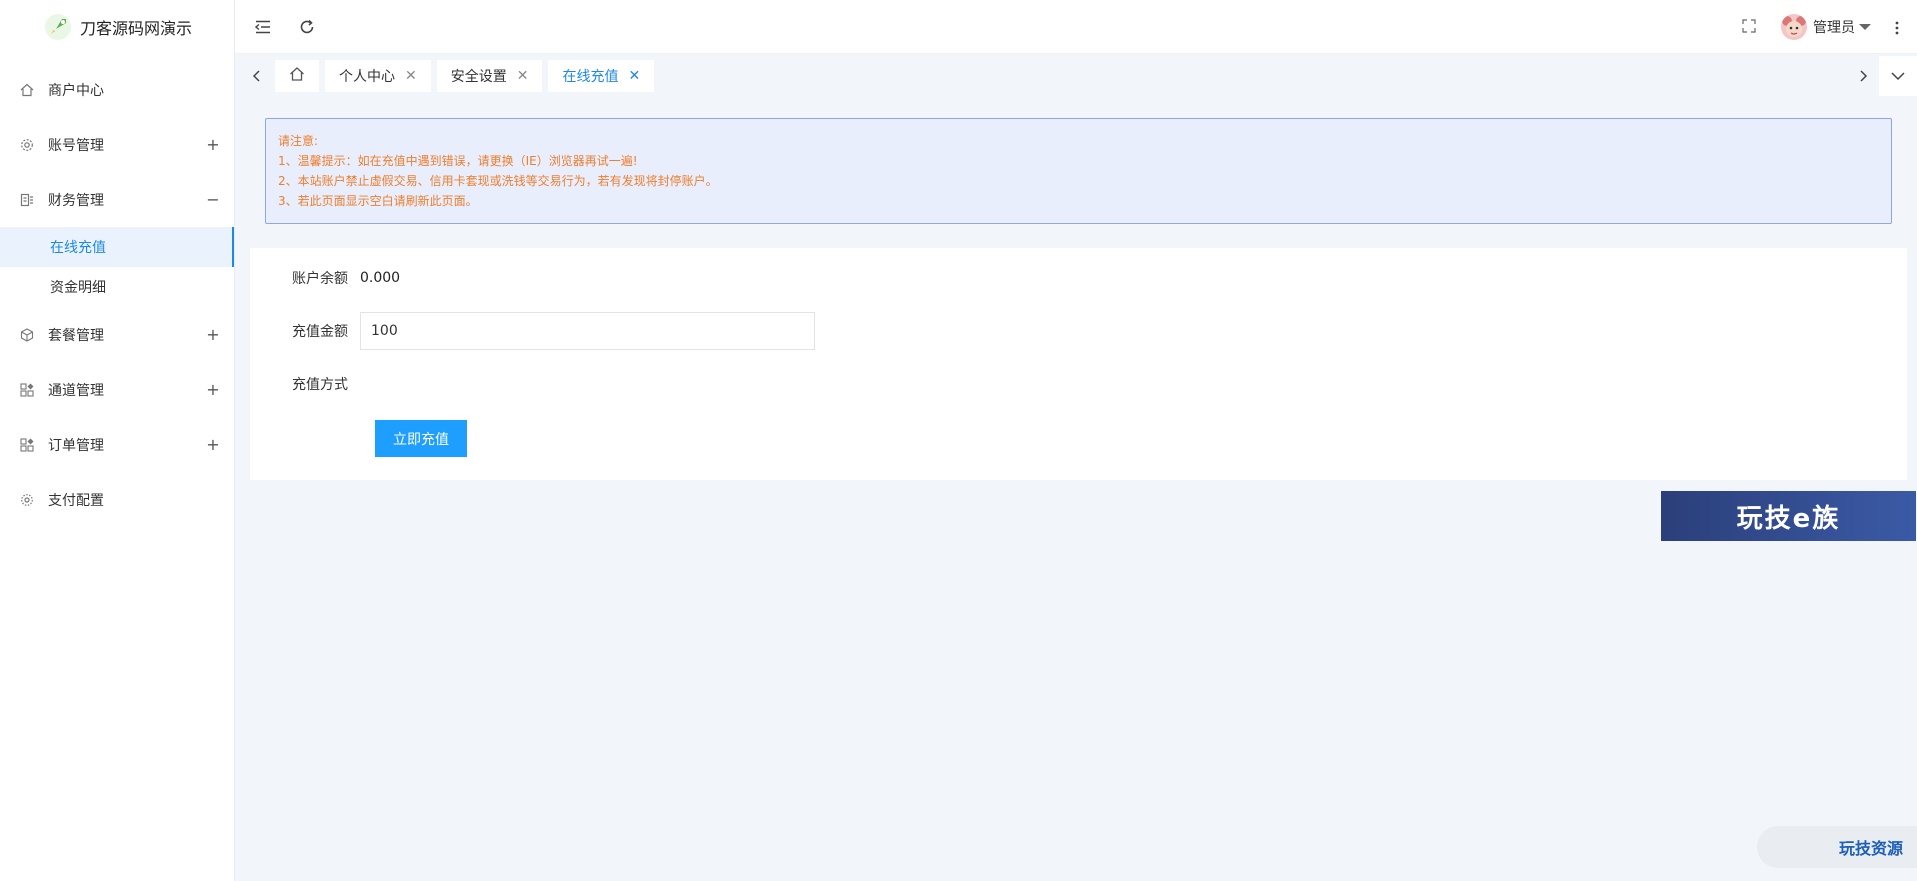 The image size is (1917, 881). What do you see at coordinates (117, 247) in the screenshot?
I see `sidebar-item-online-recharge: 在线充值` at bounding box center [117, 247].